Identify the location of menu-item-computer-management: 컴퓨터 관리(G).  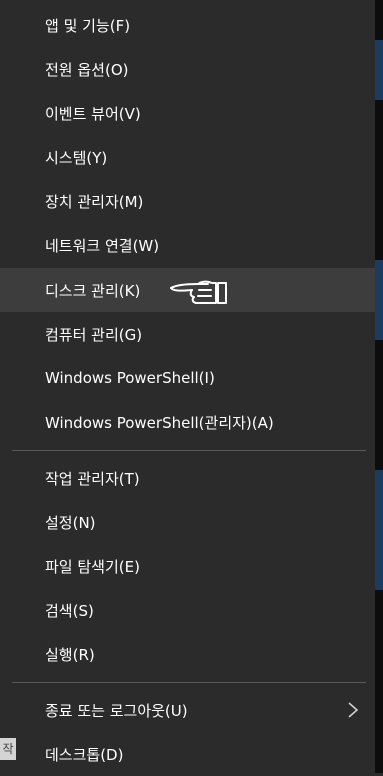
(187, 334).